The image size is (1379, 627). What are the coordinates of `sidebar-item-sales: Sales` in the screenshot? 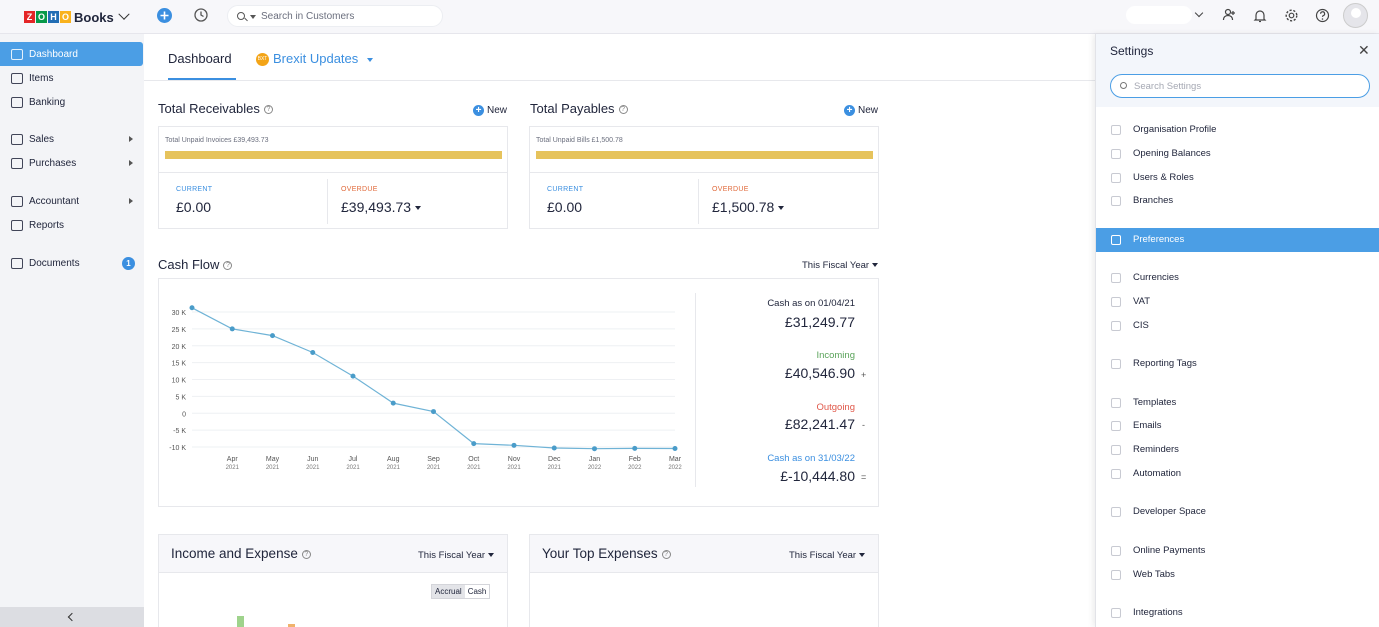 It's located at (72, 139).